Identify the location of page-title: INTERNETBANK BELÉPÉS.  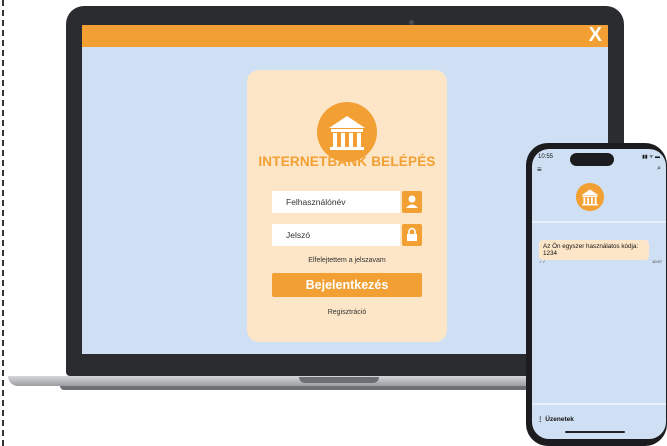
(347, 161).